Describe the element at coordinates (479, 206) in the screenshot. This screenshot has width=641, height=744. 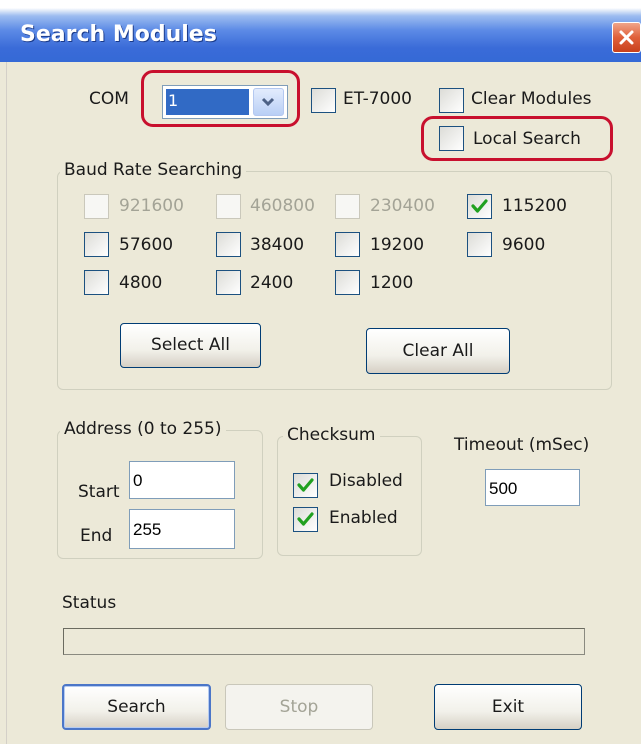
I see `baud-115200-checkbox` at that location.